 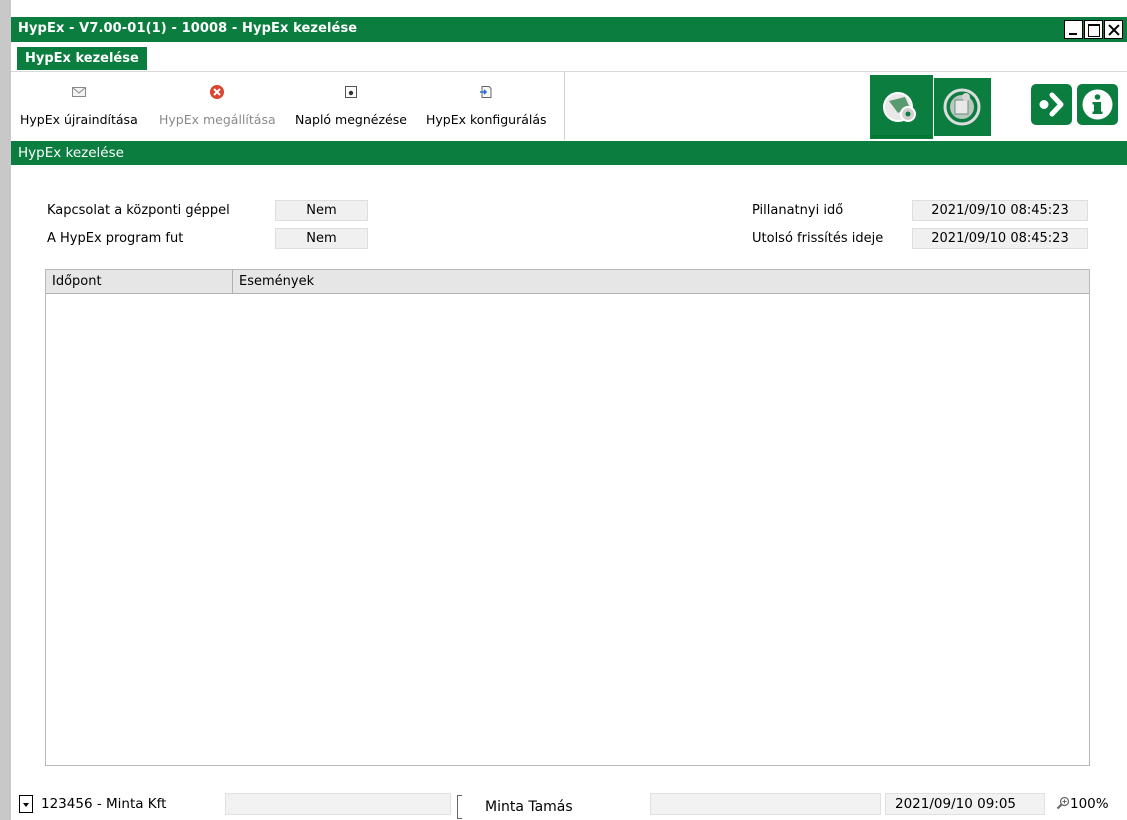 I want to click on configure-hypex-button: HypEx konfigurálás, so click(x=486, y=105).